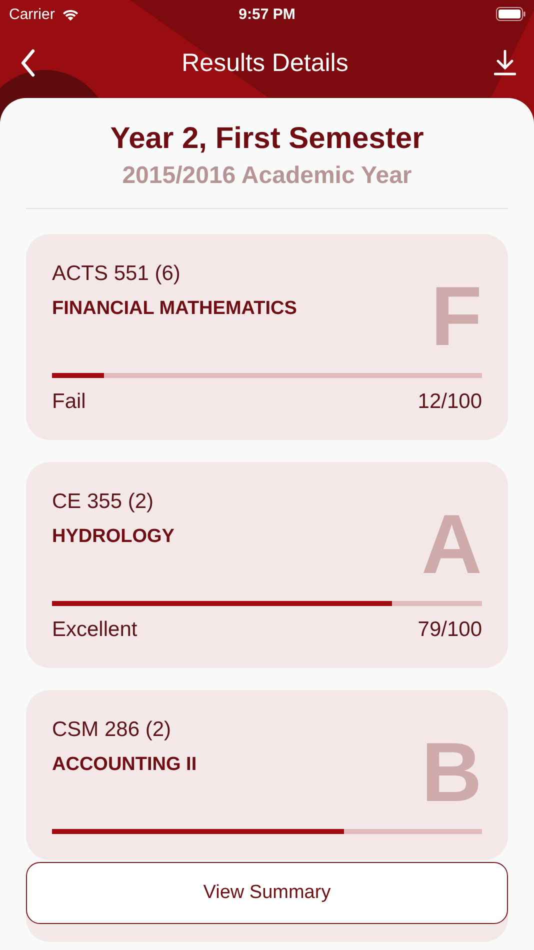 The width and height of the screenshot is (534, 950). Describe the element at coordinates (456, 316) in the screenshot. I see `grade-letter: F` at that location.